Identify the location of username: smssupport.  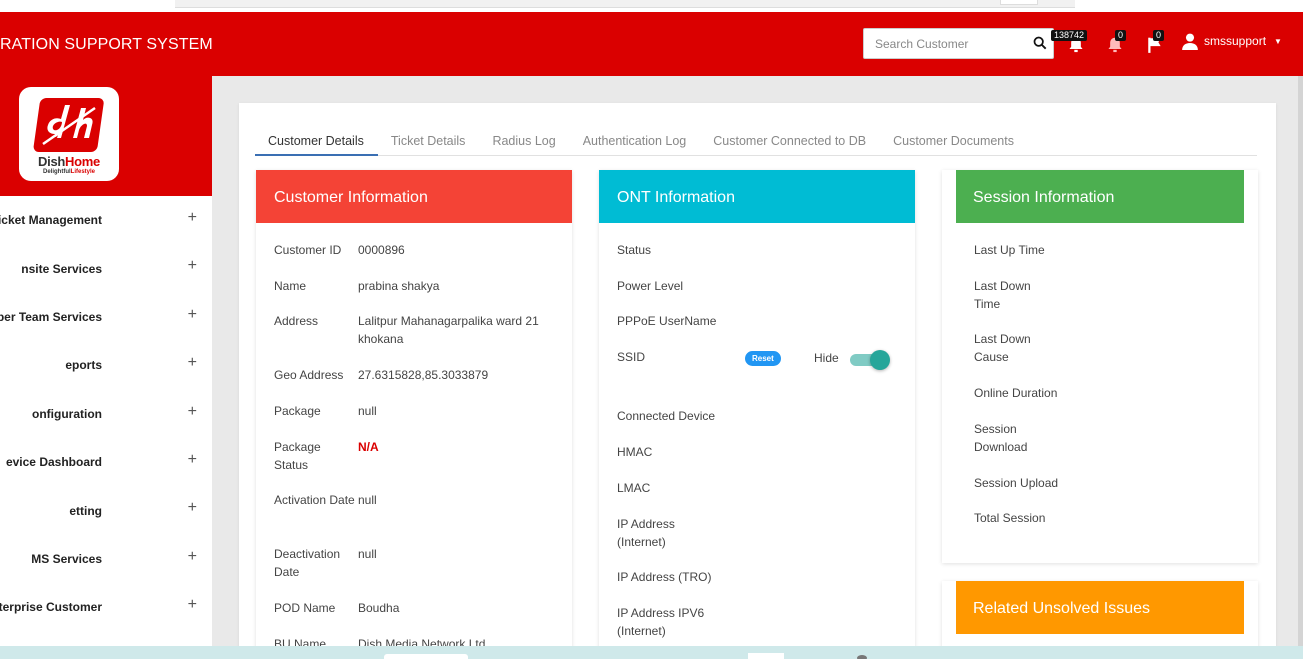
(1235, 41).